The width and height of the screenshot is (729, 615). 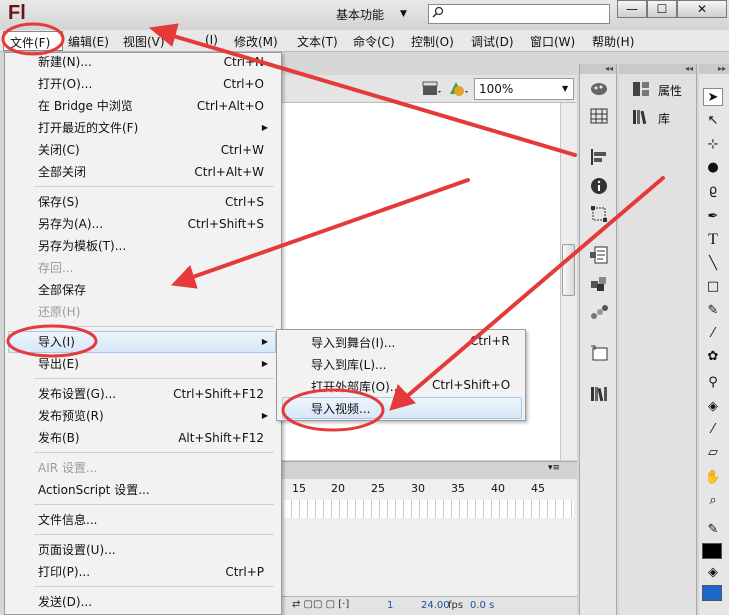 I want to click on menu-item-browse-in-bridge: 在 Bridge 中浏览 Ctrl+Alt+O, so click(x=141, y=106).